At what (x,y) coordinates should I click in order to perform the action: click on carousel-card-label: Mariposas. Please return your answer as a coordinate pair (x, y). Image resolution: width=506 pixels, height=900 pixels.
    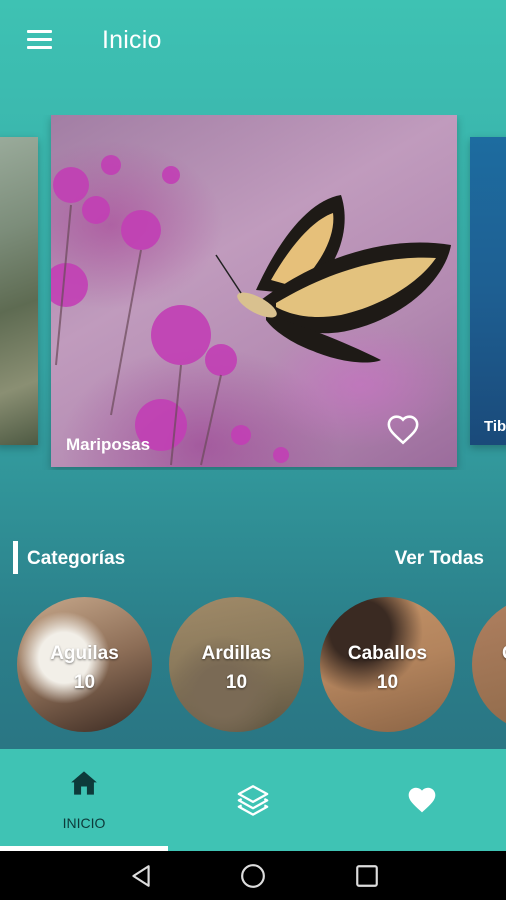
    Looking at the image, I should click on (108, 444).